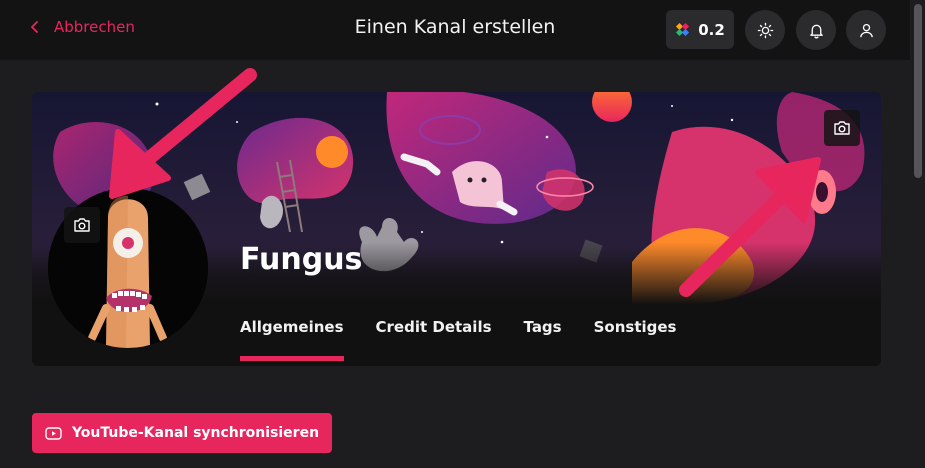 The width and height of the screenshot is (925, 468). I want to click on top-bar: Abbrechen Einen Kanal erstellen 0.2, so click(455, 30).